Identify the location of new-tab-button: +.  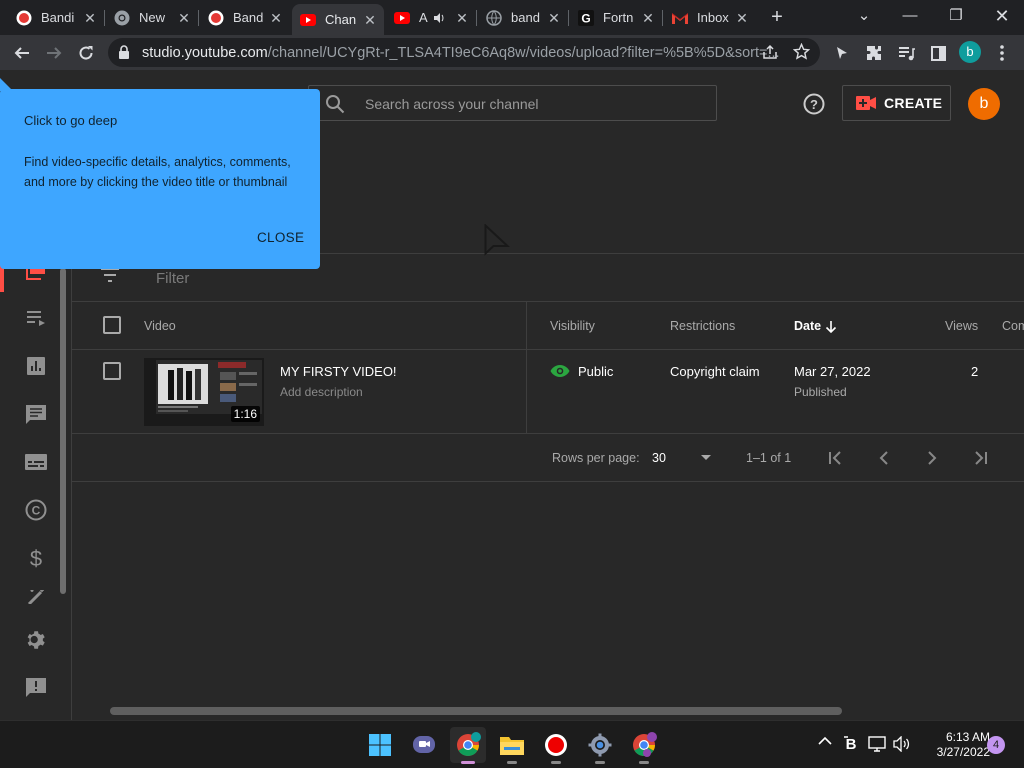
(777, 18).